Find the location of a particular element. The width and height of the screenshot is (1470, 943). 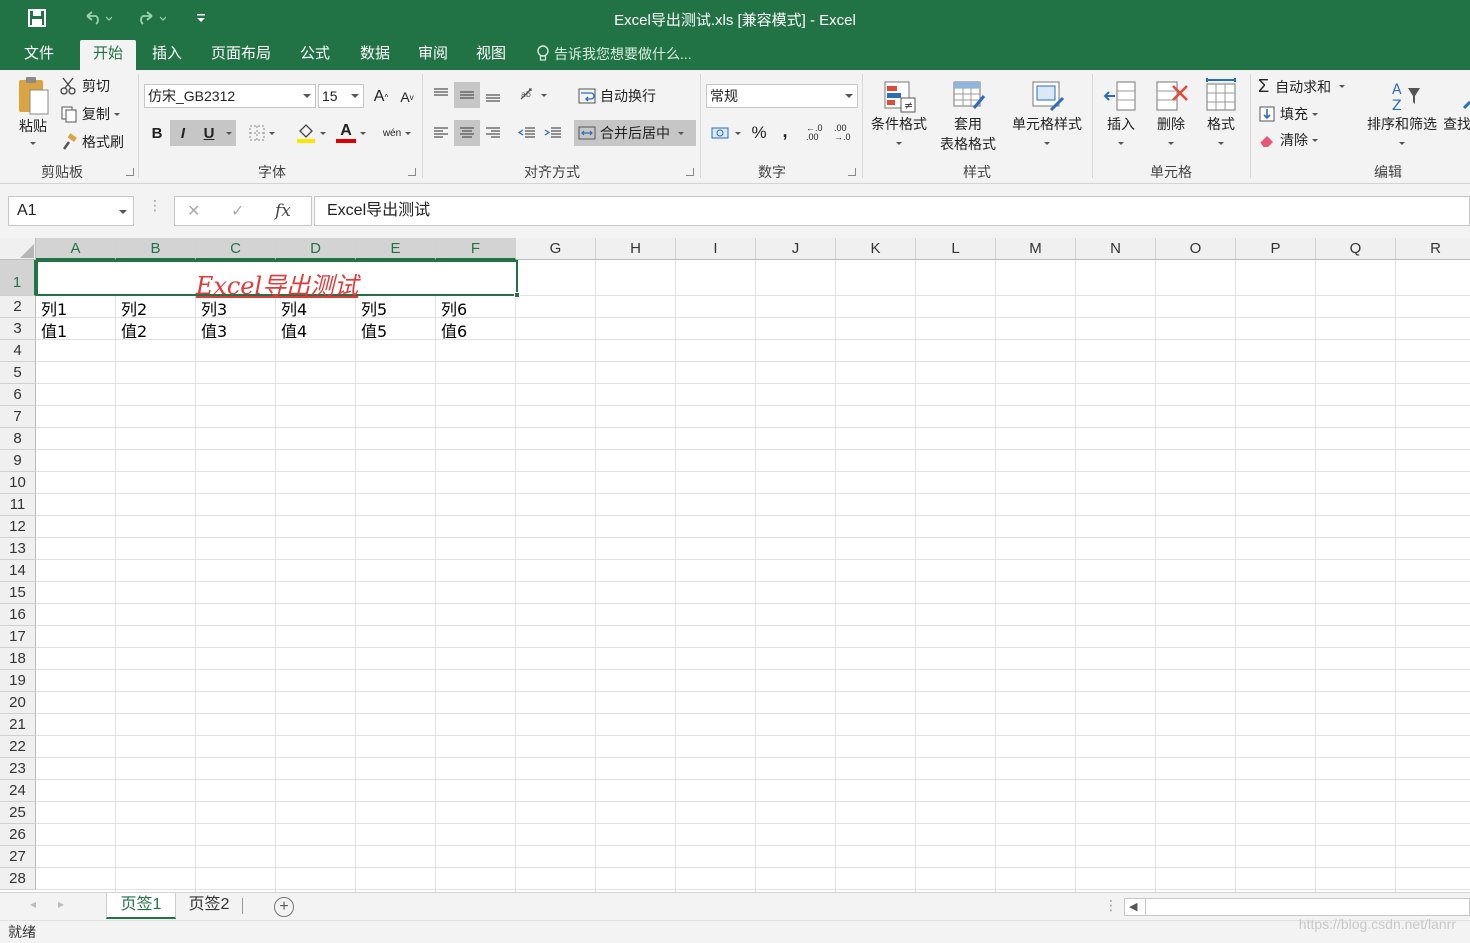

align-left-button is located at coordinates (441, 133).